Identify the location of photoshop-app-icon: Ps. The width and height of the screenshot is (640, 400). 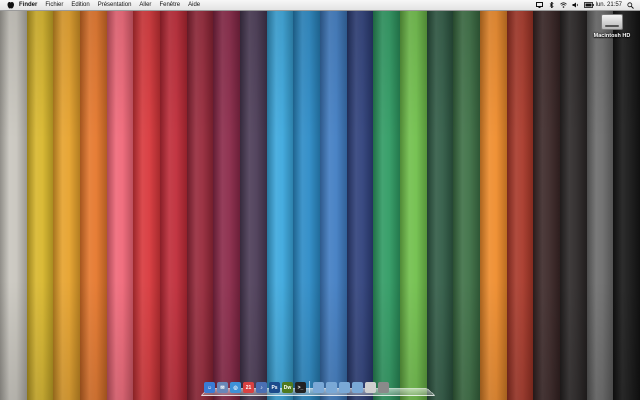
(274, 387).